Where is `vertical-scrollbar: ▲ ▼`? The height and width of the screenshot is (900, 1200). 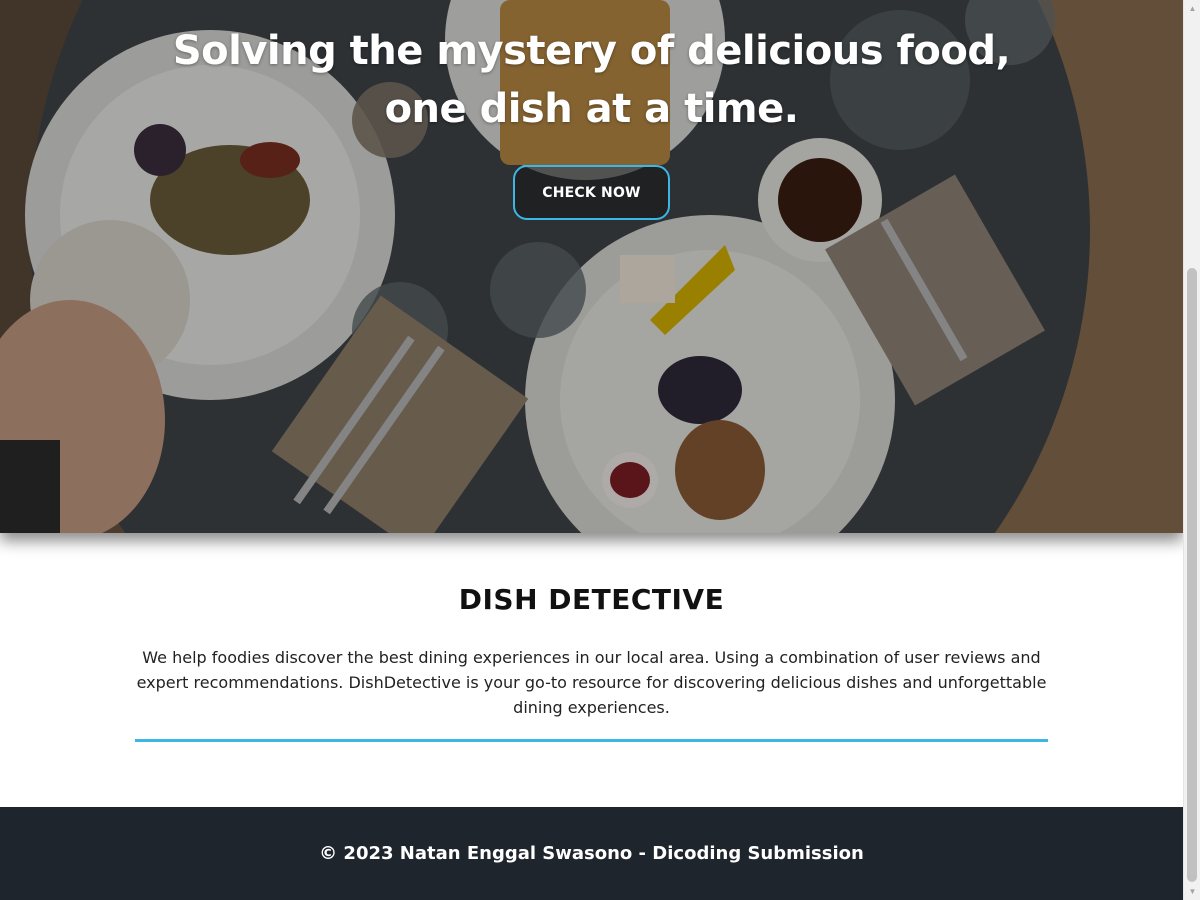 vertical-scrollbar: ▲ ▼ is located at coordinates (1191, 450).